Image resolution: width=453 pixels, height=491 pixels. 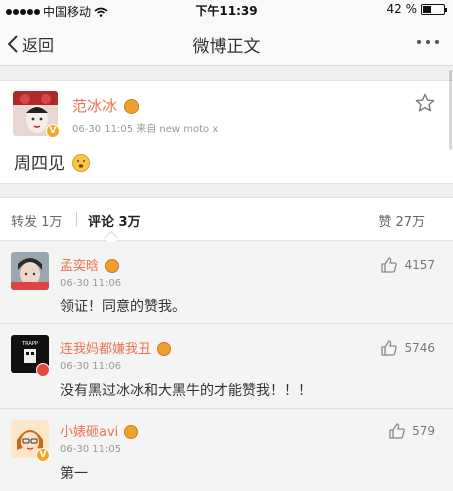 I want to click on comment-like-button: 579, so click(x=411, y=431).